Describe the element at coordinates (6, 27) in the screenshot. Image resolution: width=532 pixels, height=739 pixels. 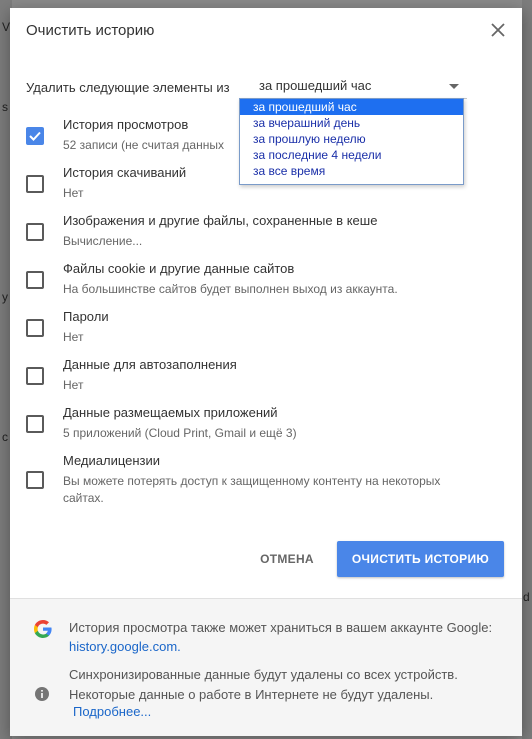
I see `background-text-fragment: V` at that location.